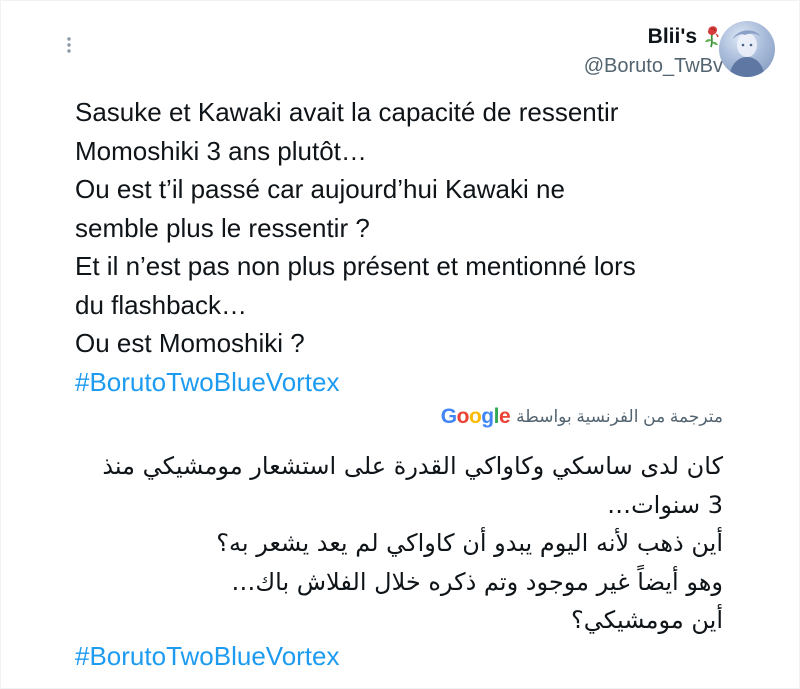 The image size is (800, 689). Describe the element at coordinates (207, 656) in the screenshot. I see `translated-hashtag-link: #BorutoTwoBlueVortex` at that location.